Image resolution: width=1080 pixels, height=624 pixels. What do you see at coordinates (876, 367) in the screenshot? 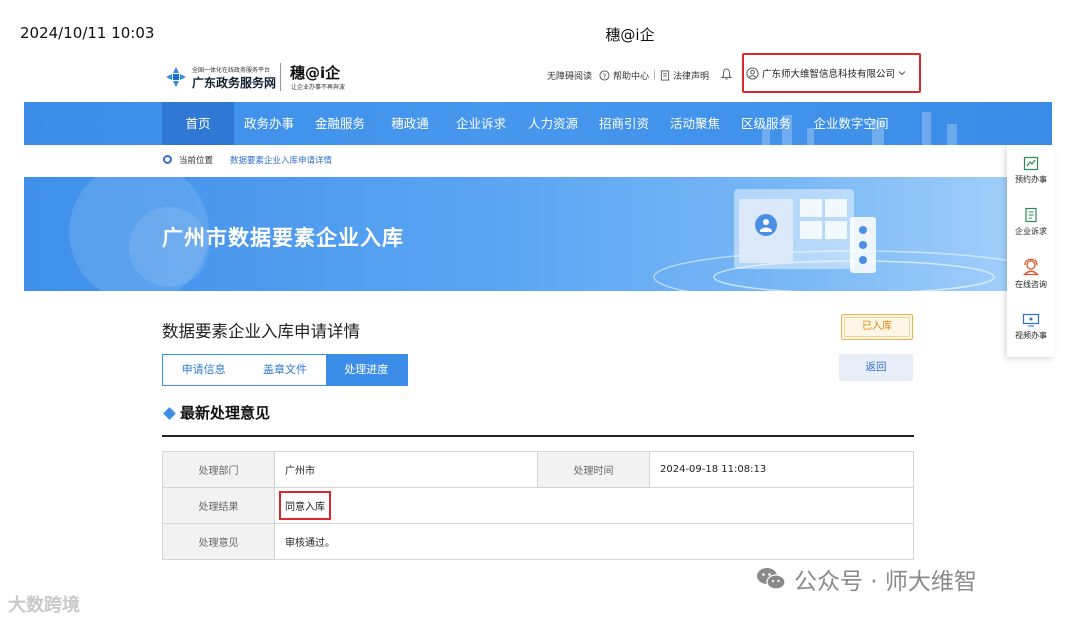
I see `back-button: 返回` at bounding box center [876, 367].